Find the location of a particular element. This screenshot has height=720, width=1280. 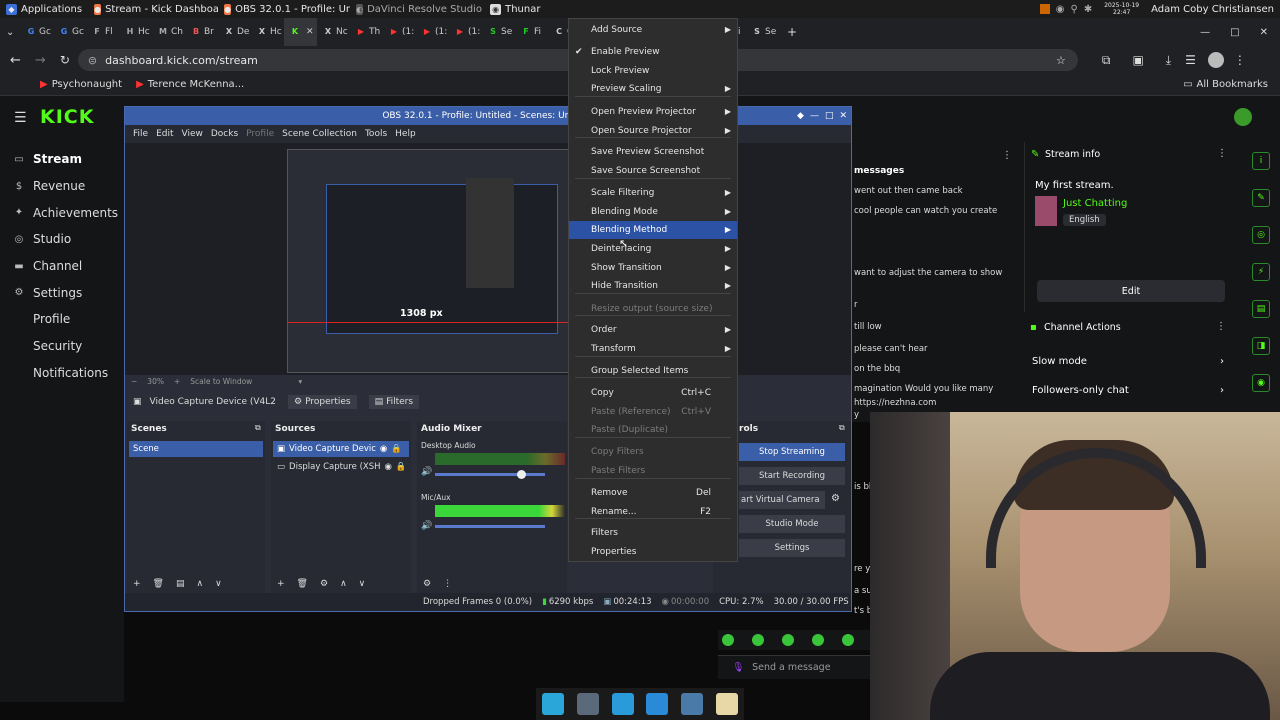

browser-tab: H Hc is located at coordinates (135, 32).